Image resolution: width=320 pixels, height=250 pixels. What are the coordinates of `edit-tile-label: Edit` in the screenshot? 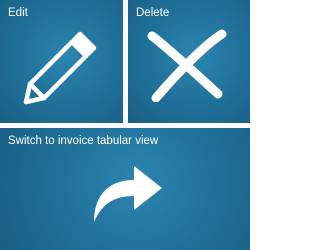 It's located at (18, 13).